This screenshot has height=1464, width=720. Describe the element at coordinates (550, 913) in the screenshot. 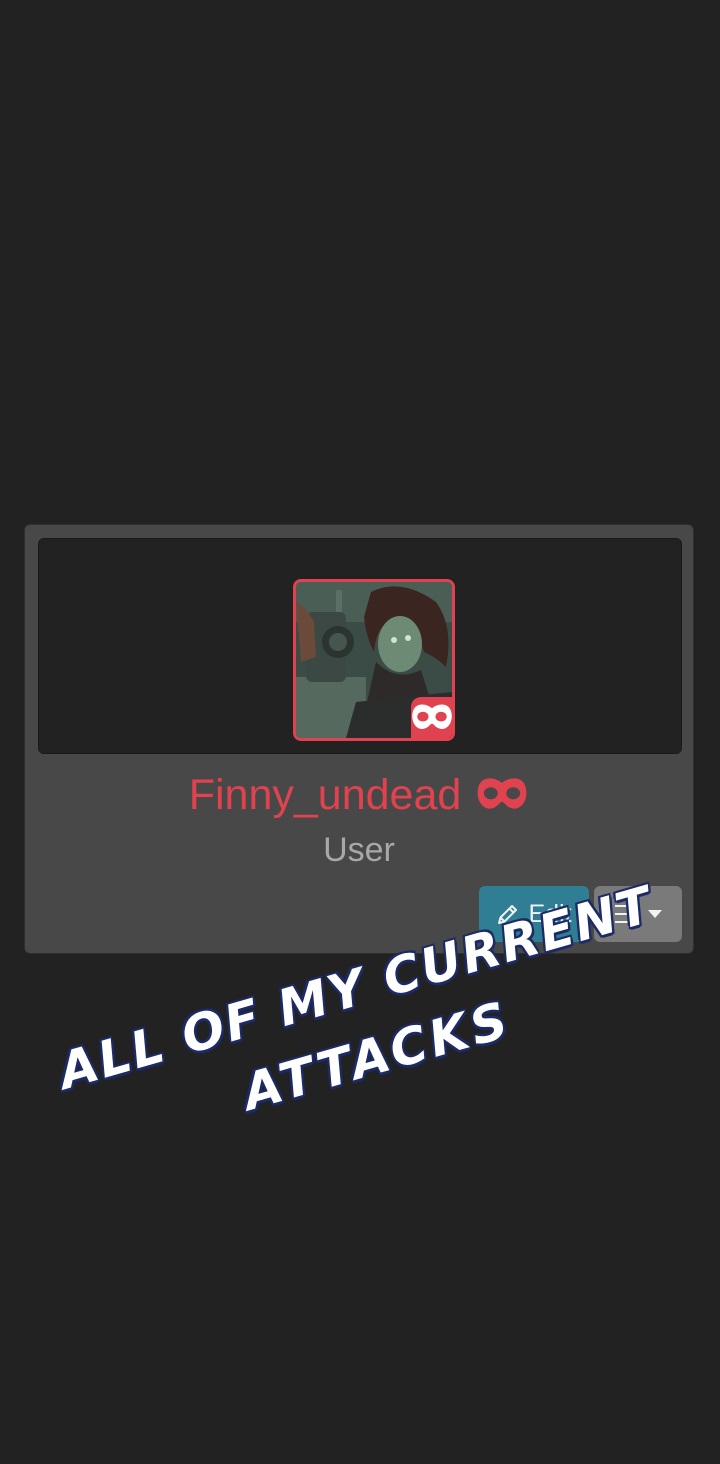

I see `edit-button-label: Edit` at that location.